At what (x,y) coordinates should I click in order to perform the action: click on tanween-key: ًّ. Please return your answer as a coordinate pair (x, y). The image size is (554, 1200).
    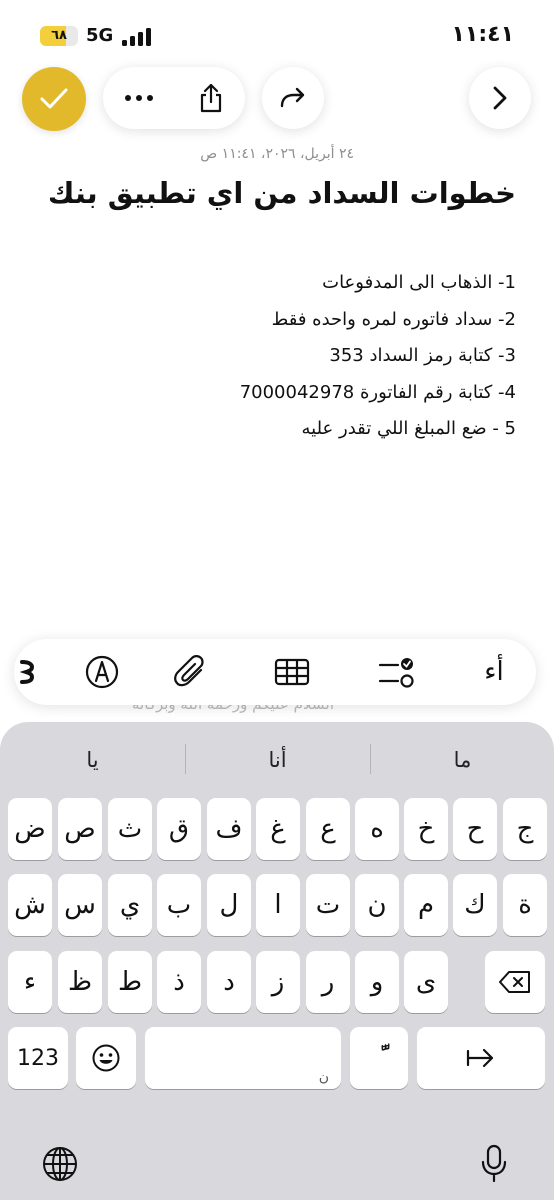
    Looking at the image, I should click on (379, 1058).